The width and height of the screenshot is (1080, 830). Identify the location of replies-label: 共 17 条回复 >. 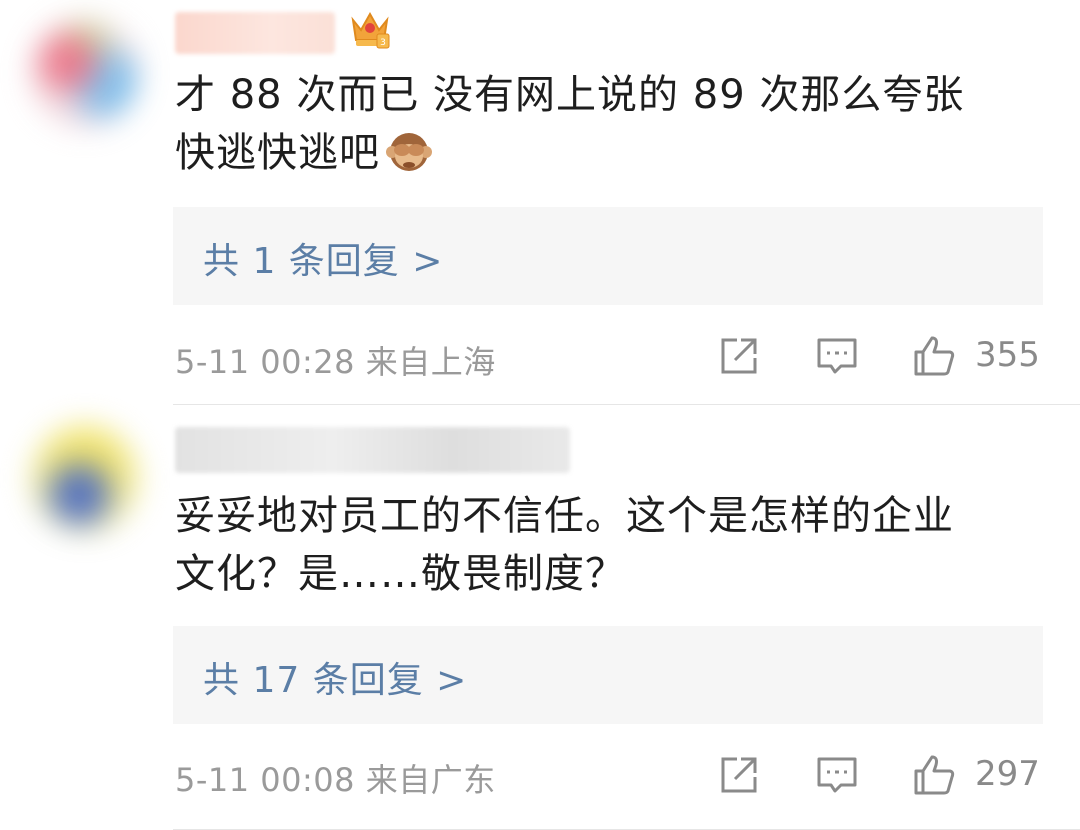
(335, 680).